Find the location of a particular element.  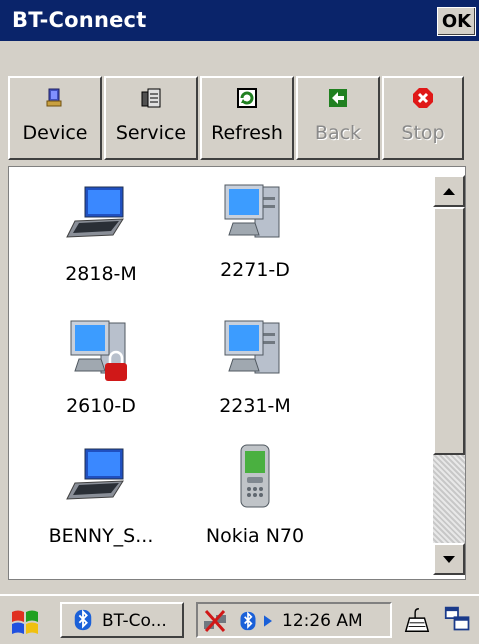

title-bar: BT-Connect OK is located at coordinates (239, 20).